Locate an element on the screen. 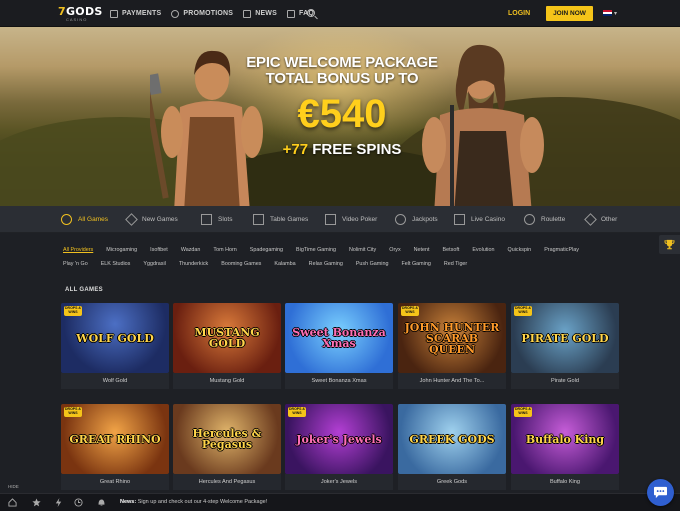 The image size is (680, 511). uk-flag-icon is located at coordinates (607, 13).